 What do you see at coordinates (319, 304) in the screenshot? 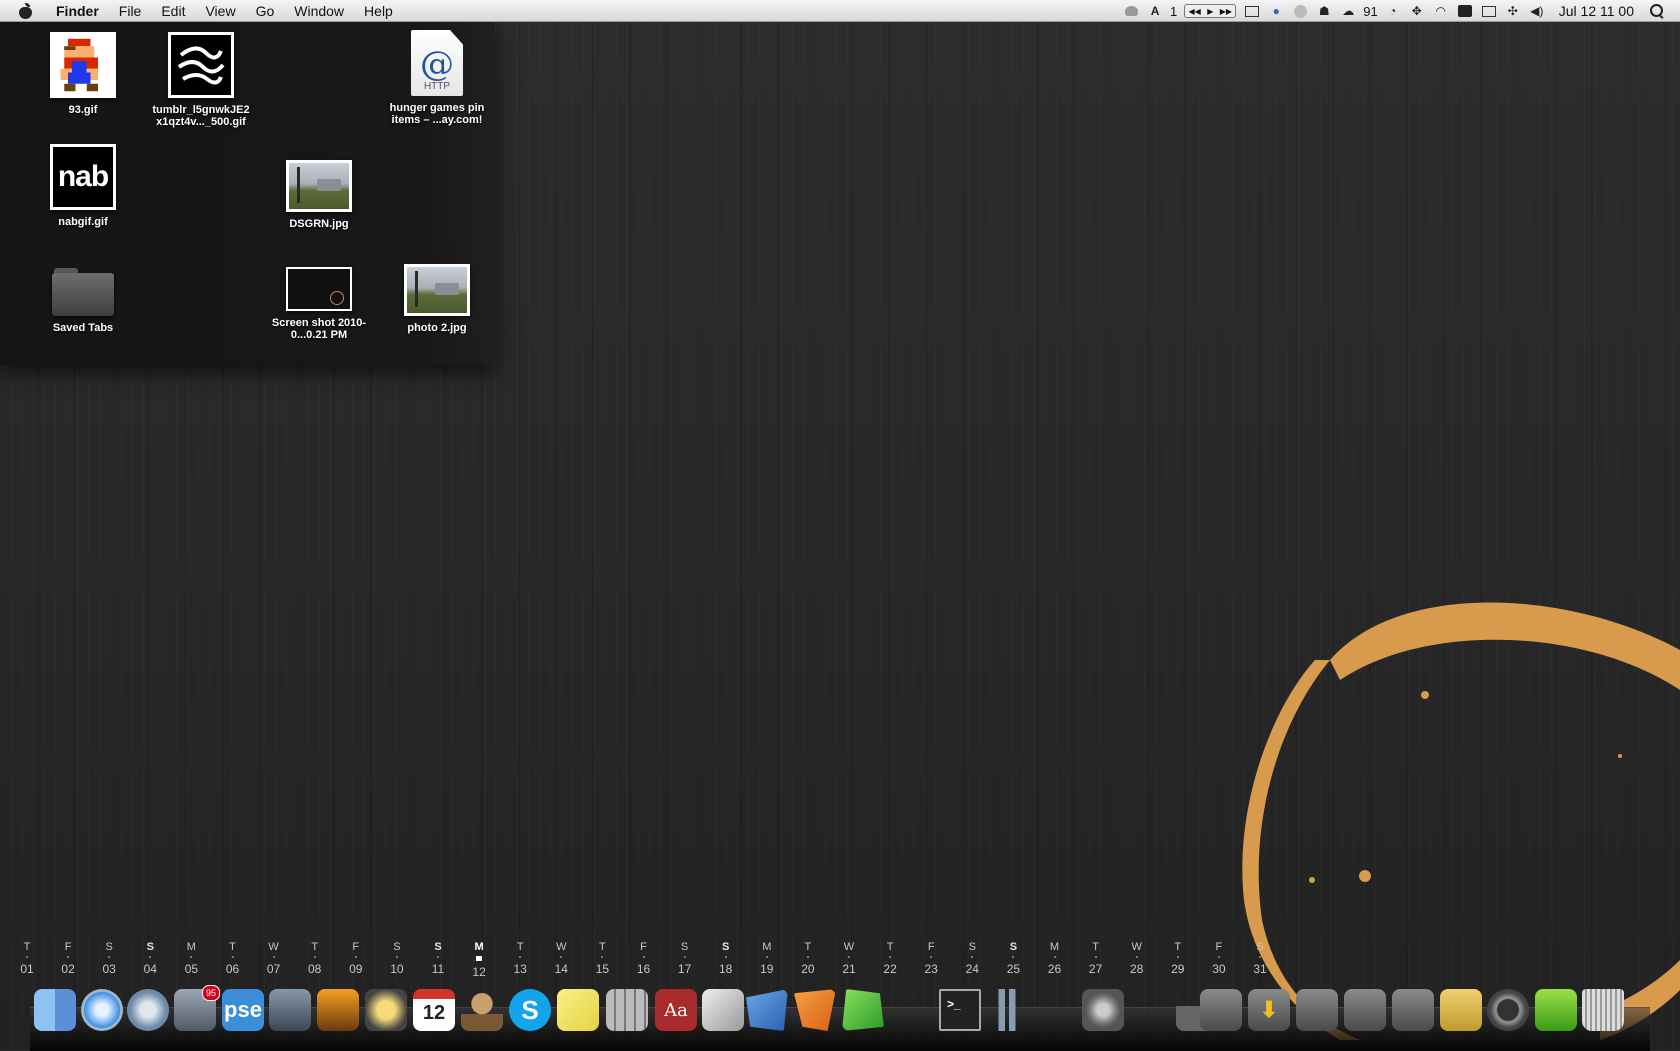
I see `desktop-icon-screen-shot: Screen shot 2010-0...0.21 PM` at bounding box center [319, 304].